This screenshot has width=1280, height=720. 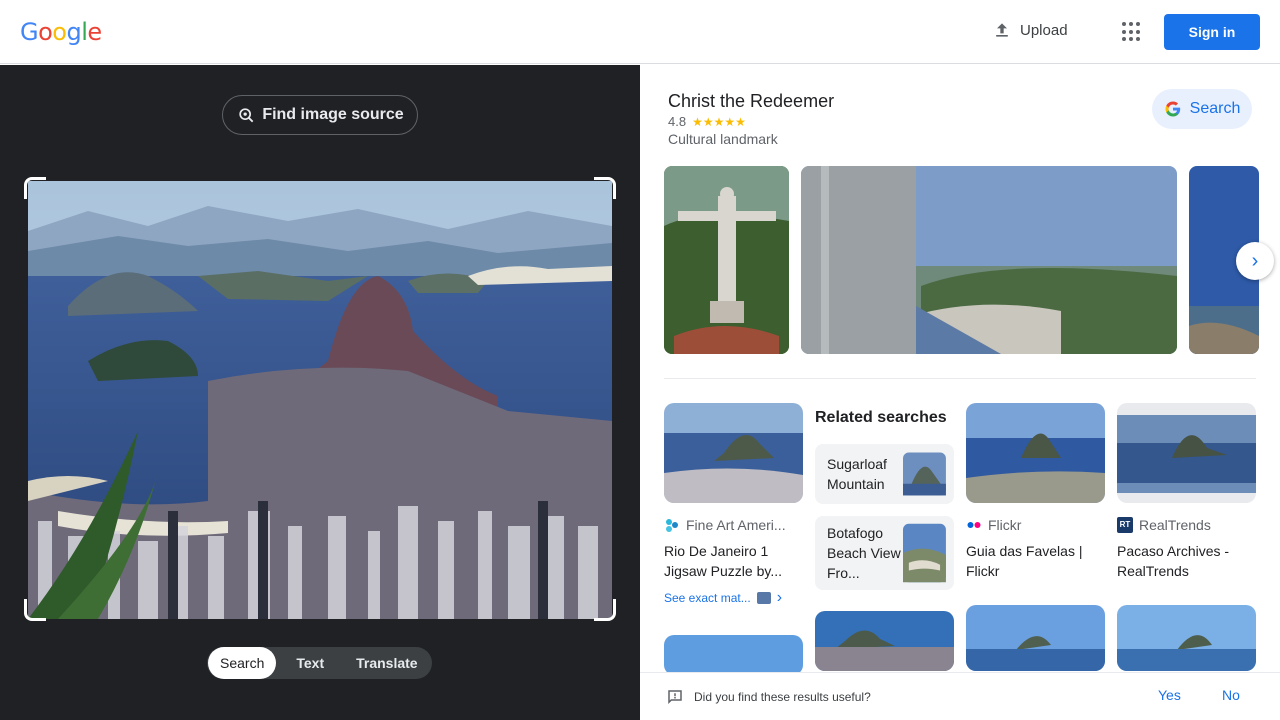 I want to click on result-title: Guia das Favelas | Flickr, so click(x=1035, y=561).